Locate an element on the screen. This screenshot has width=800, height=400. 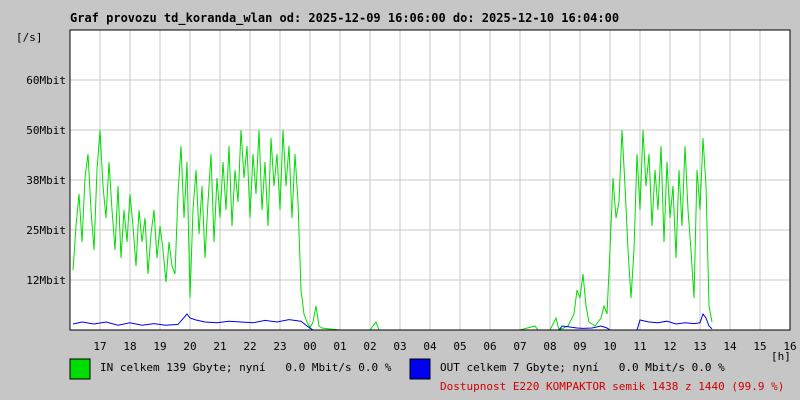
y-tick-label: 12Mbit is located at coordinates (46, 280).